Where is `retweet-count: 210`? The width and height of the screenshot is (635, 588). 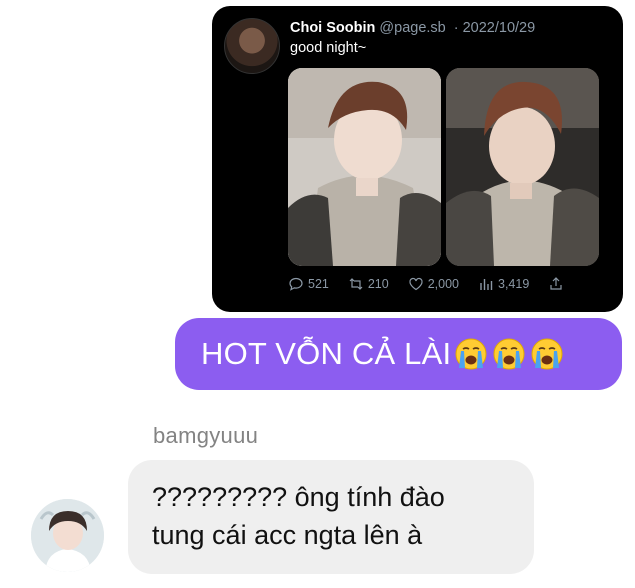
retweet-count: 210 is located at coordinates (378, 284).